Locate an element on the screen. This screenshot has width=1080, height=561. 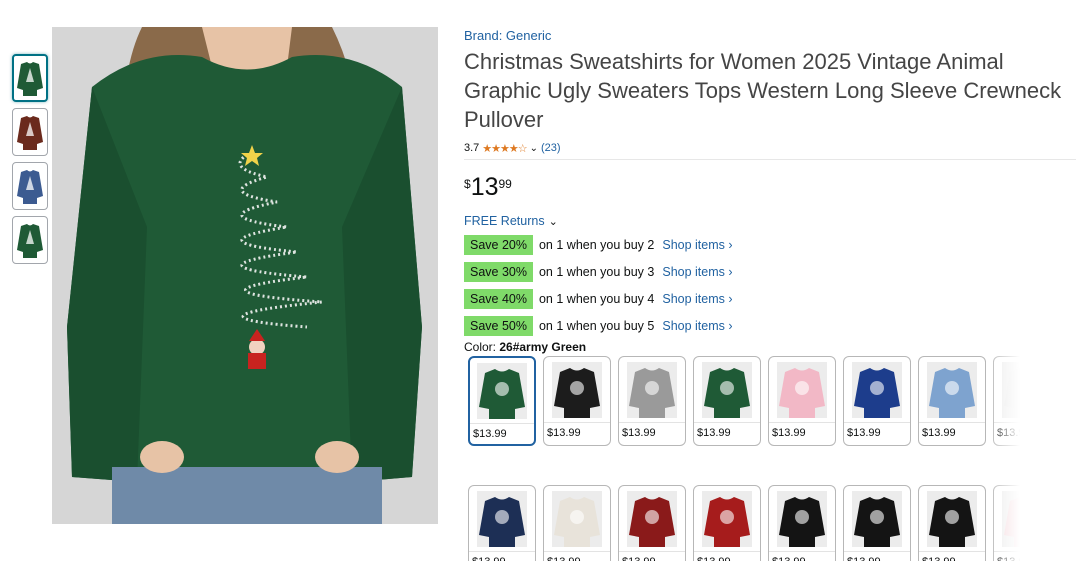
star-rating-icon: ★★★★☆ is located at coordinates (504, 148).